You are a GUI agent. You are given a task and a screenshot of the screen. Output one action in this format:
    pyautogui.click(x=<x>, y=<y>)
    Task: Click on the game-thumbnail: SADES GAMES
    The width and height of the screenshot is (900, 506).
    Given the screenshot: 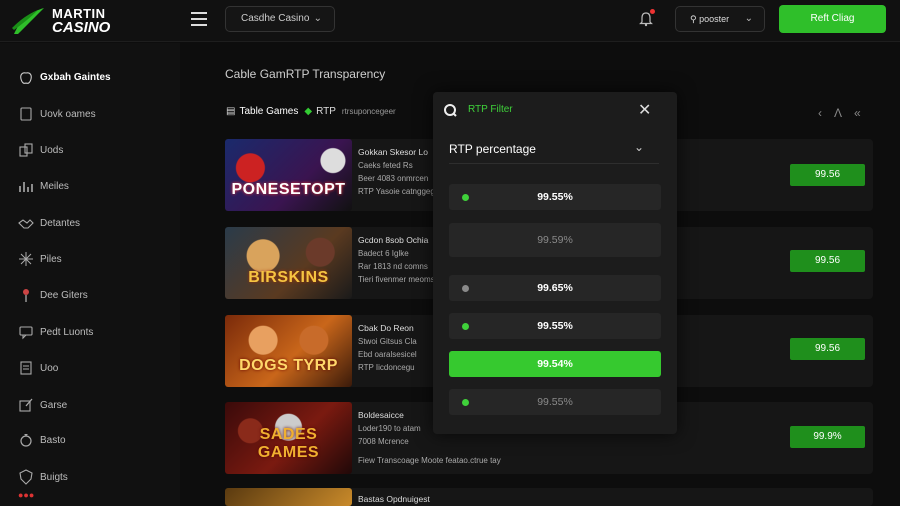 What is the action you would take?
    pyautogui.click(x=288, y=438)
    